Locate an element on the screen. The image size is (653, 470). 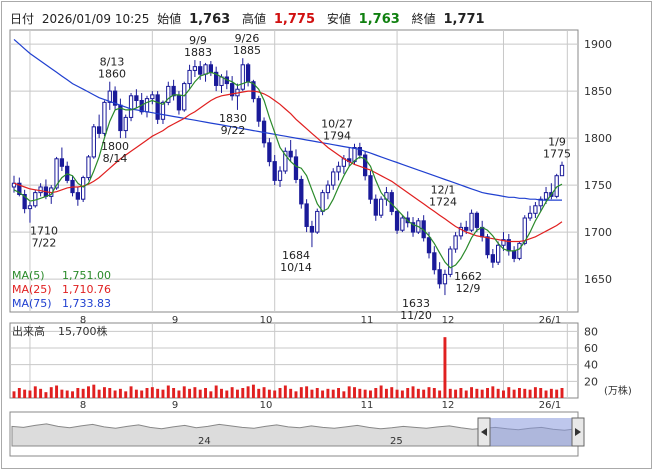
navigator-selection is located at coordinates (531, 432).